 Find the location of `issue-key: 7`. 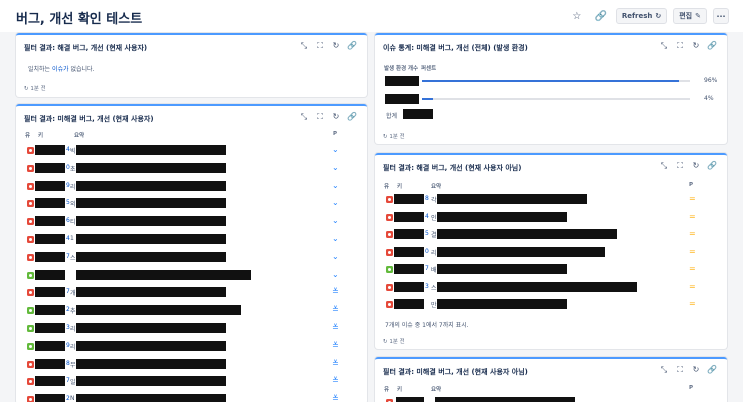

issue-key: 7 is located at coordinates (427, 268).